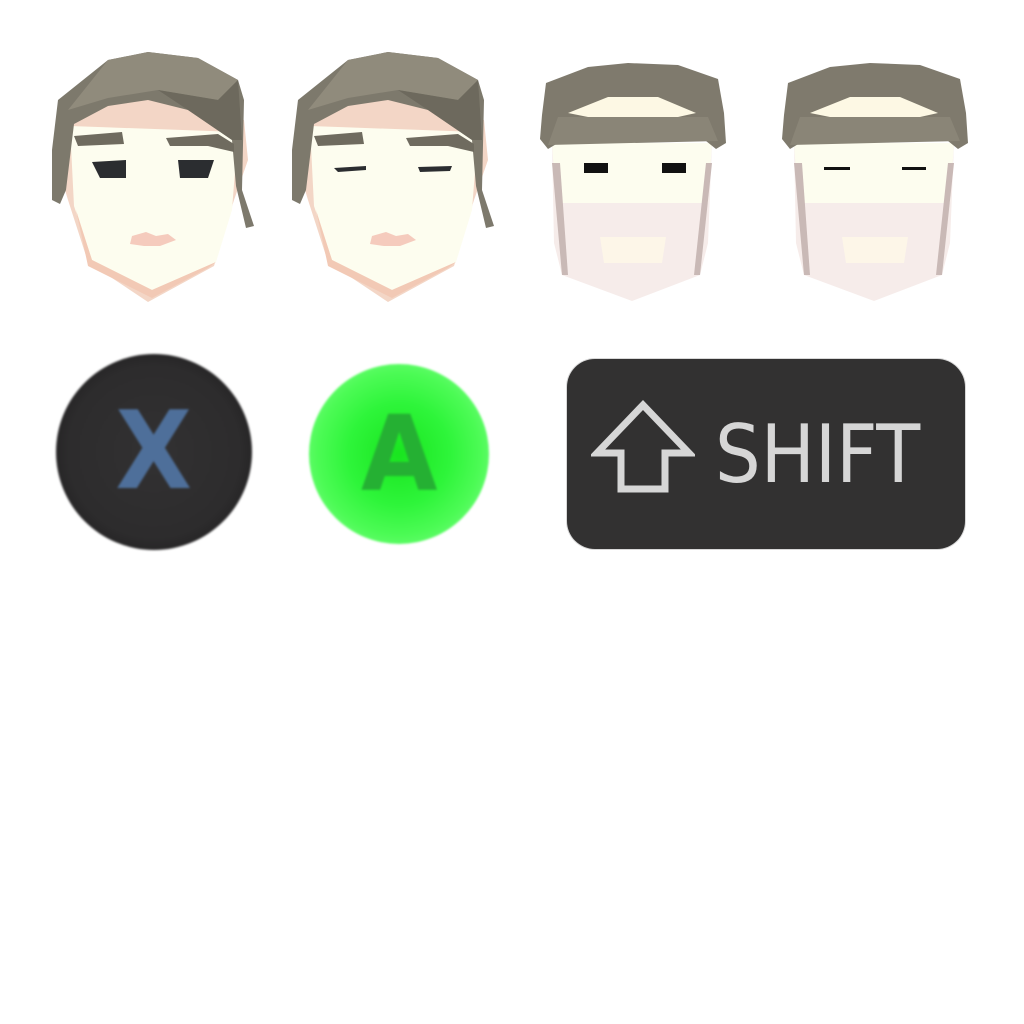 The image size is (1024, 1024). Describe the element at coordinates (875, 183) in the screenshot. I see `male-face-eyes-closed-icon` at that location.